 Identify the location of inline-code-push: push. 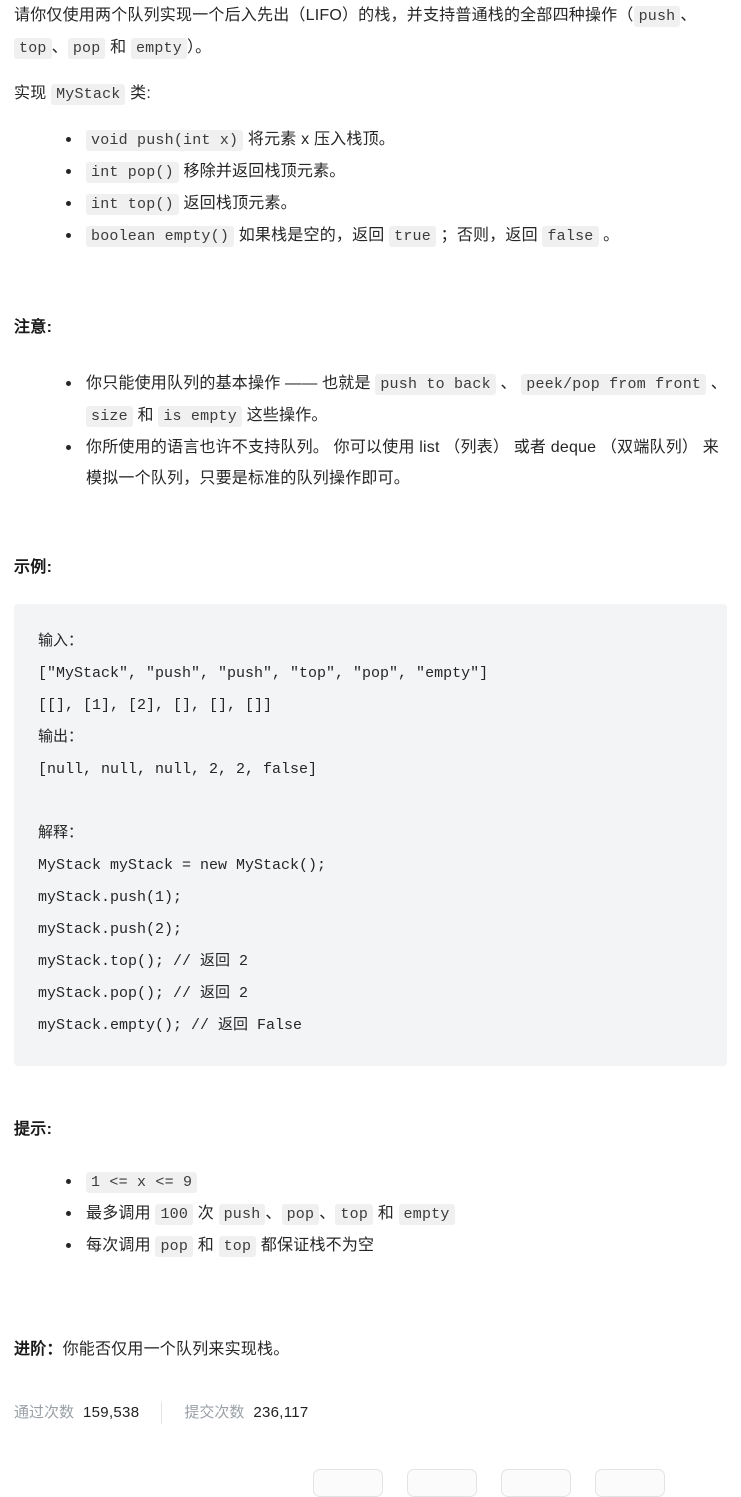
(657, 16).